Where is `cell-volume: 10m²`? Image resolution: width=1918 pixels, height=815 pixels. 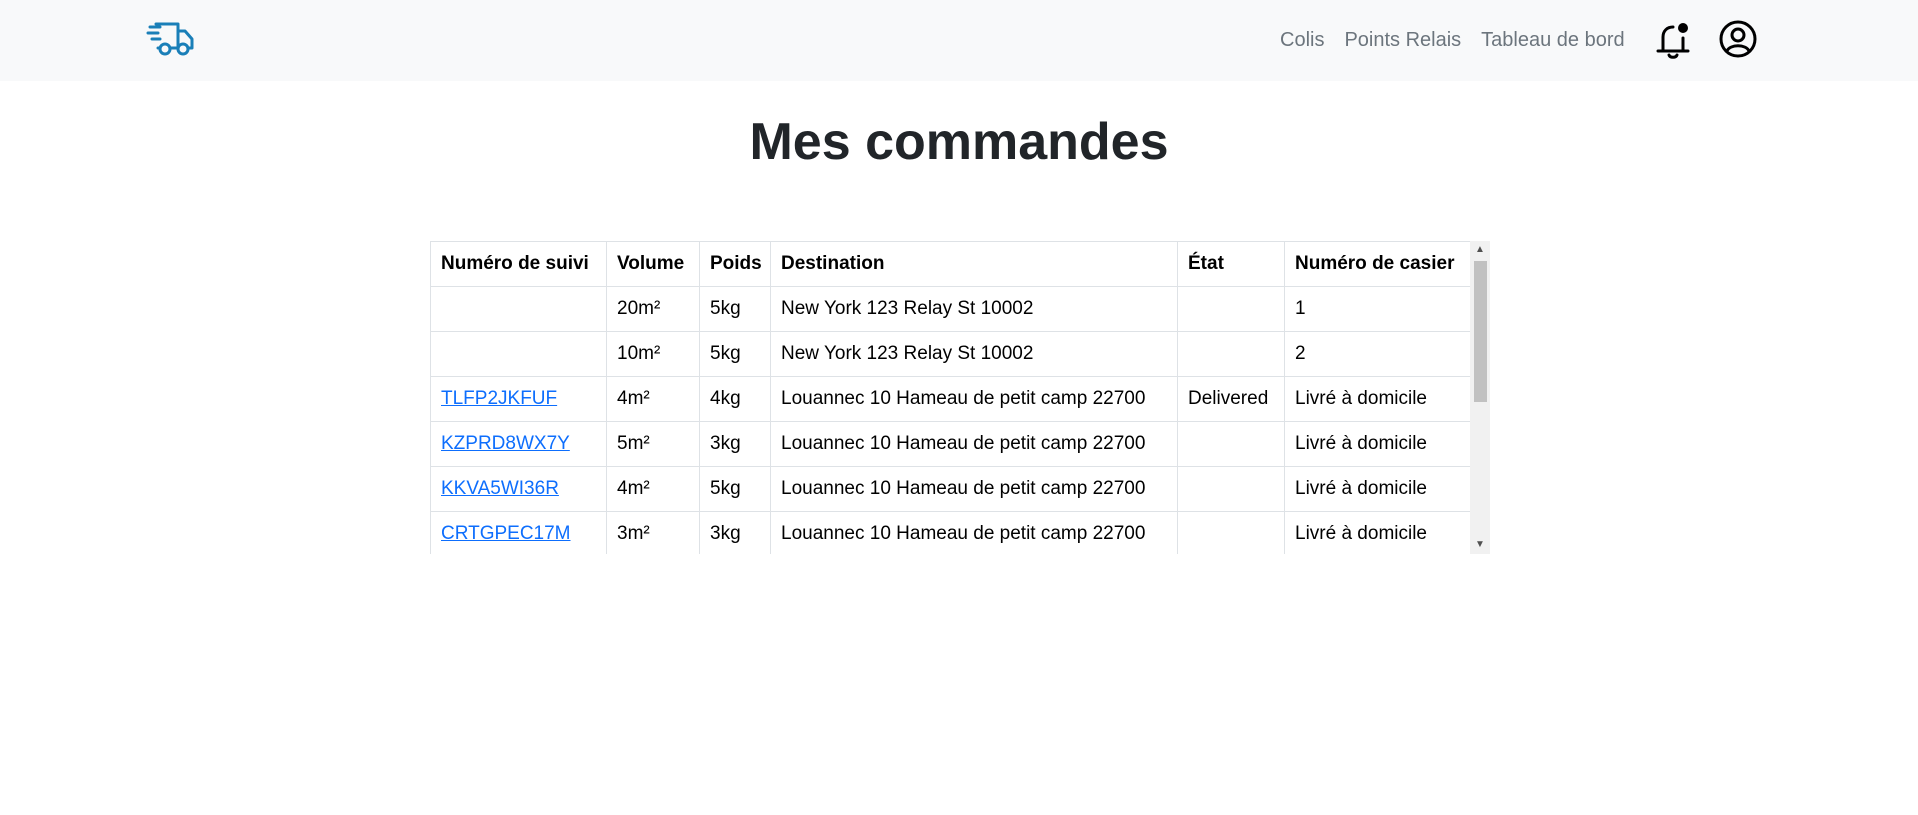 cell-volume: 10m² is located at coordinates (653, 354).